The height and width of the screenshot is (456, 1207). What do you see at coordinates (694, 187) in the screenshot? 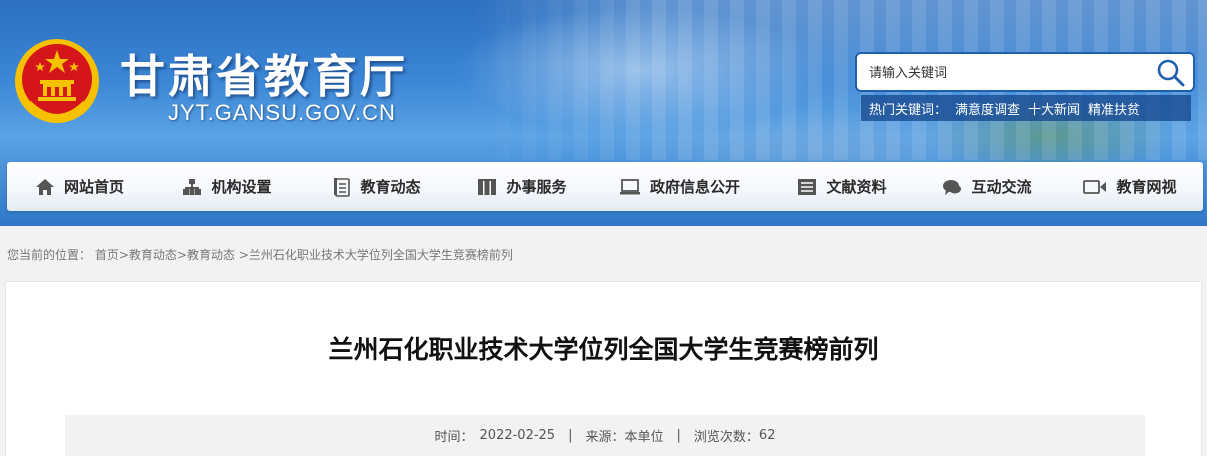
I see `nav-item-label: 政府信息公开` at bounding box center [694, 187].